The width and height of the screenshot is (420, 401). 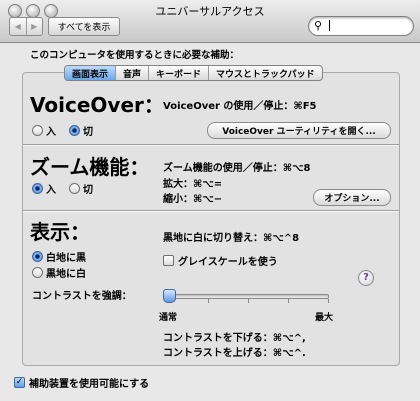 I want to click on grayscale-checkbox: グレイスケールを使う, so click(x=220, y=260).